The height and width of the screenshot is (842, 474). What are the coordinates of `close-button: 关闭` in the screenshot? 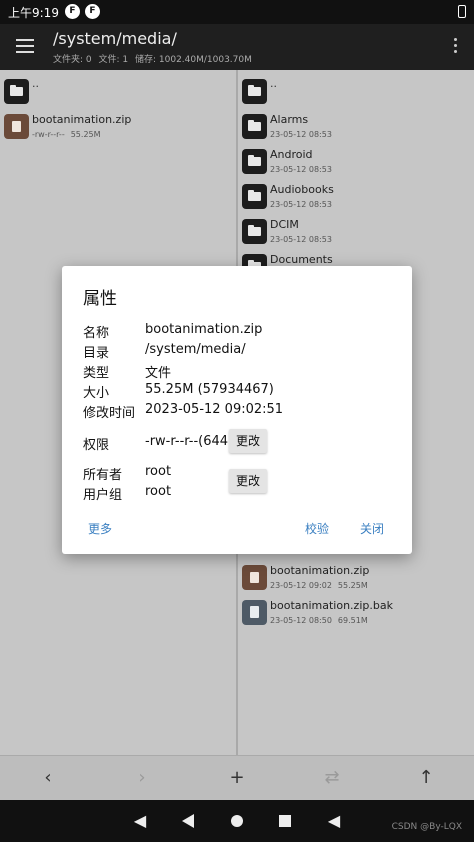 It's located at (372, 528).